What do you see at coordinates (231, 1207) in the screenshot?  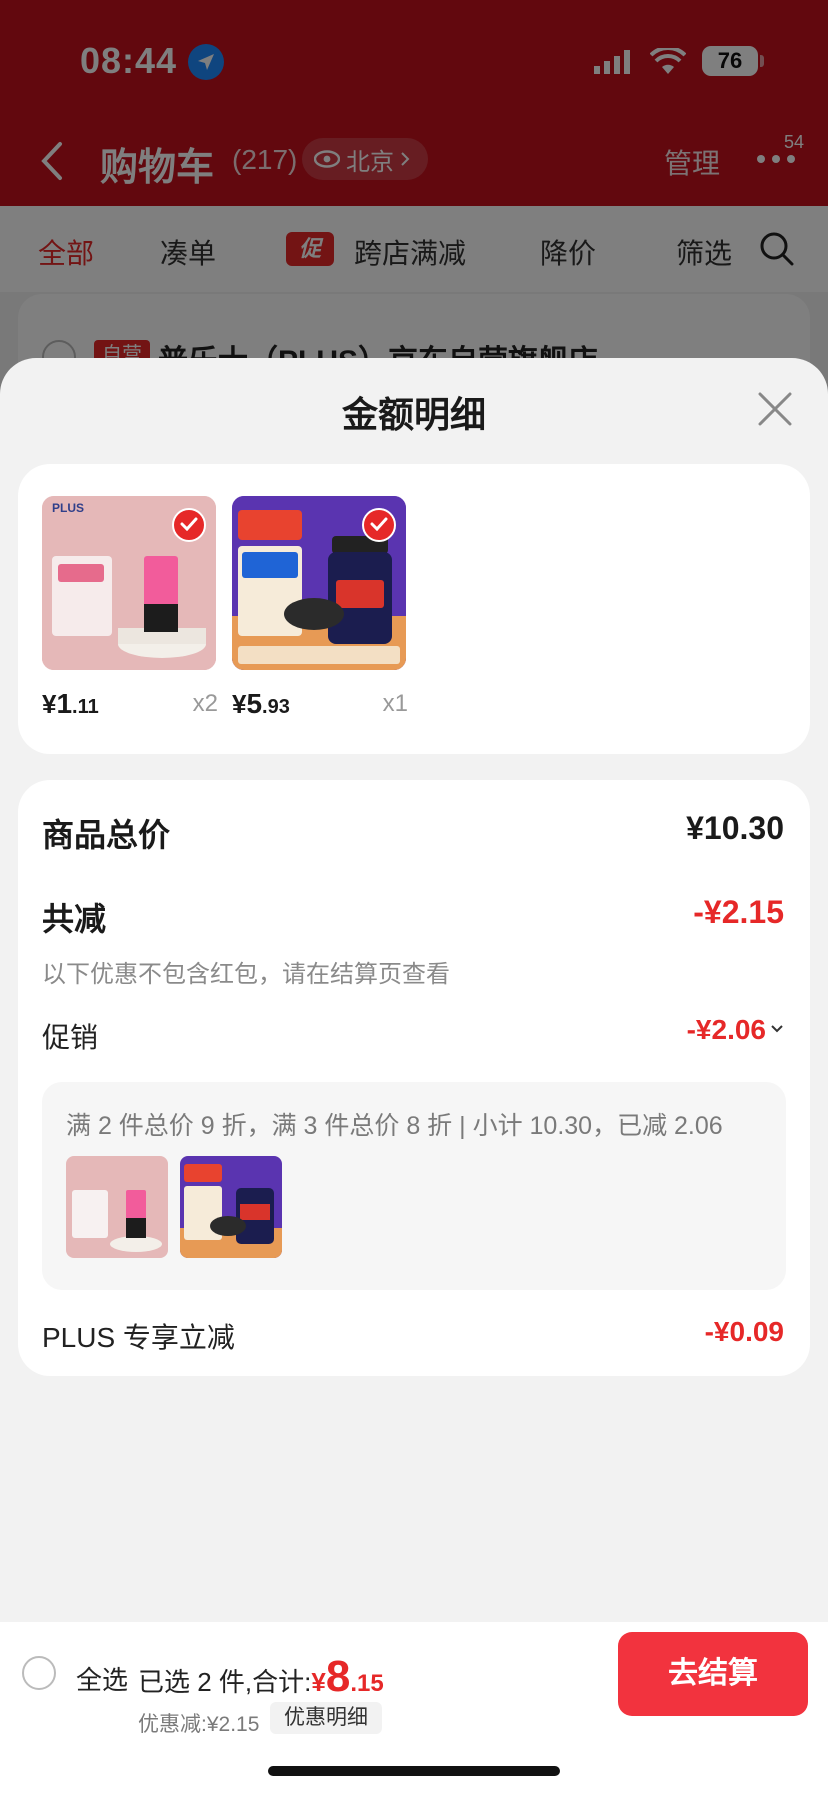 I see `promo-product-thumb-jar` at bounding box center [231, 1207].